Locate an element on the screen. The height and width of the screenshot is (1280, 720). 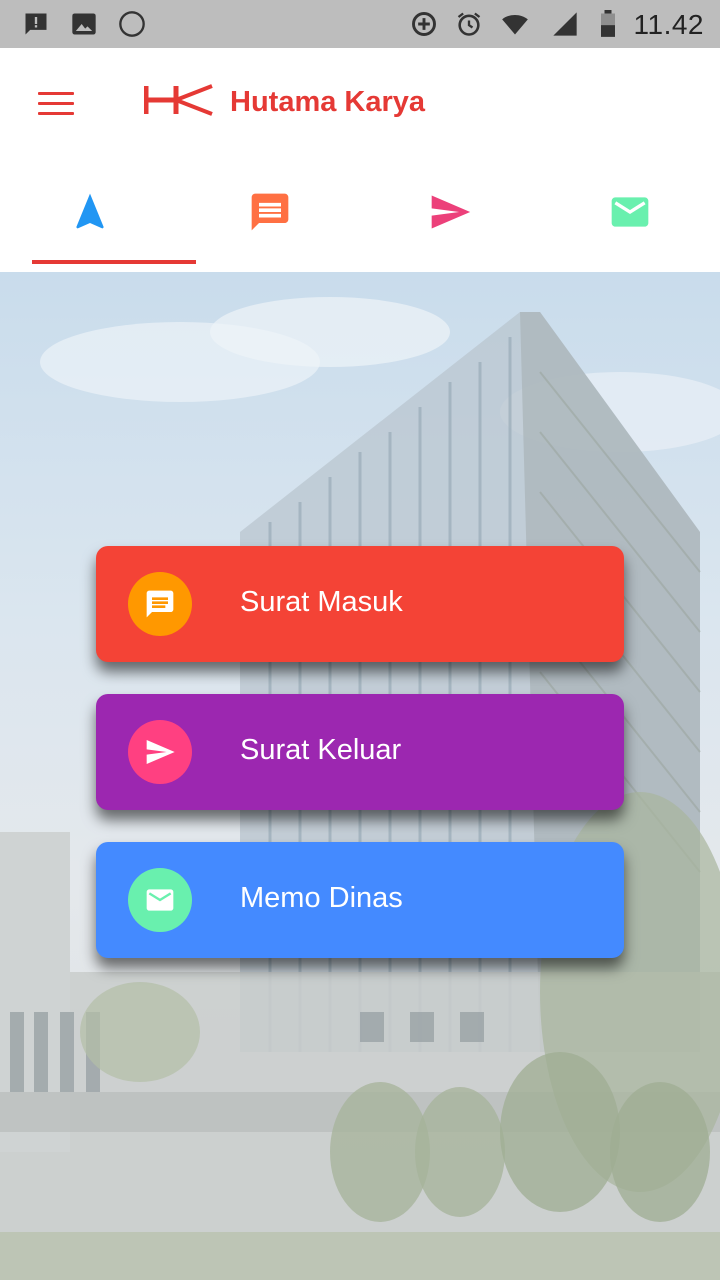
app-bar: Hutama Karya is located at coordinates (360, 104).